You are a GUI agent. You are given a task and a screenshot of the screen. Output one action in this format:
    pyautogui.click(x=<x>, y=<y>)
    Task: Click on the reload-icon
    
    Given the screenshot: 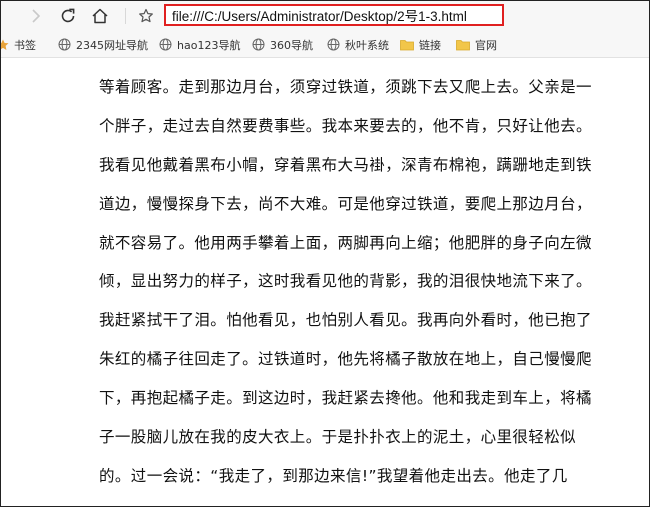 What is the action you would take?
    pyautogui.click(x=68, y=15)
    